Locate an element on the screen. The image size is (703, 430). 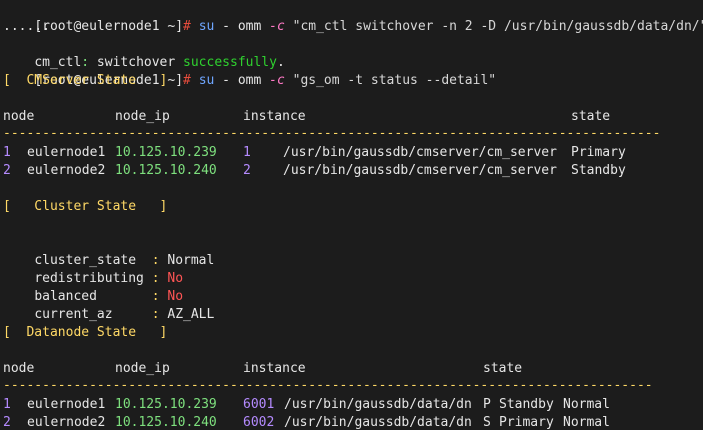
field-sep: : is located at coordinates (155, 314).